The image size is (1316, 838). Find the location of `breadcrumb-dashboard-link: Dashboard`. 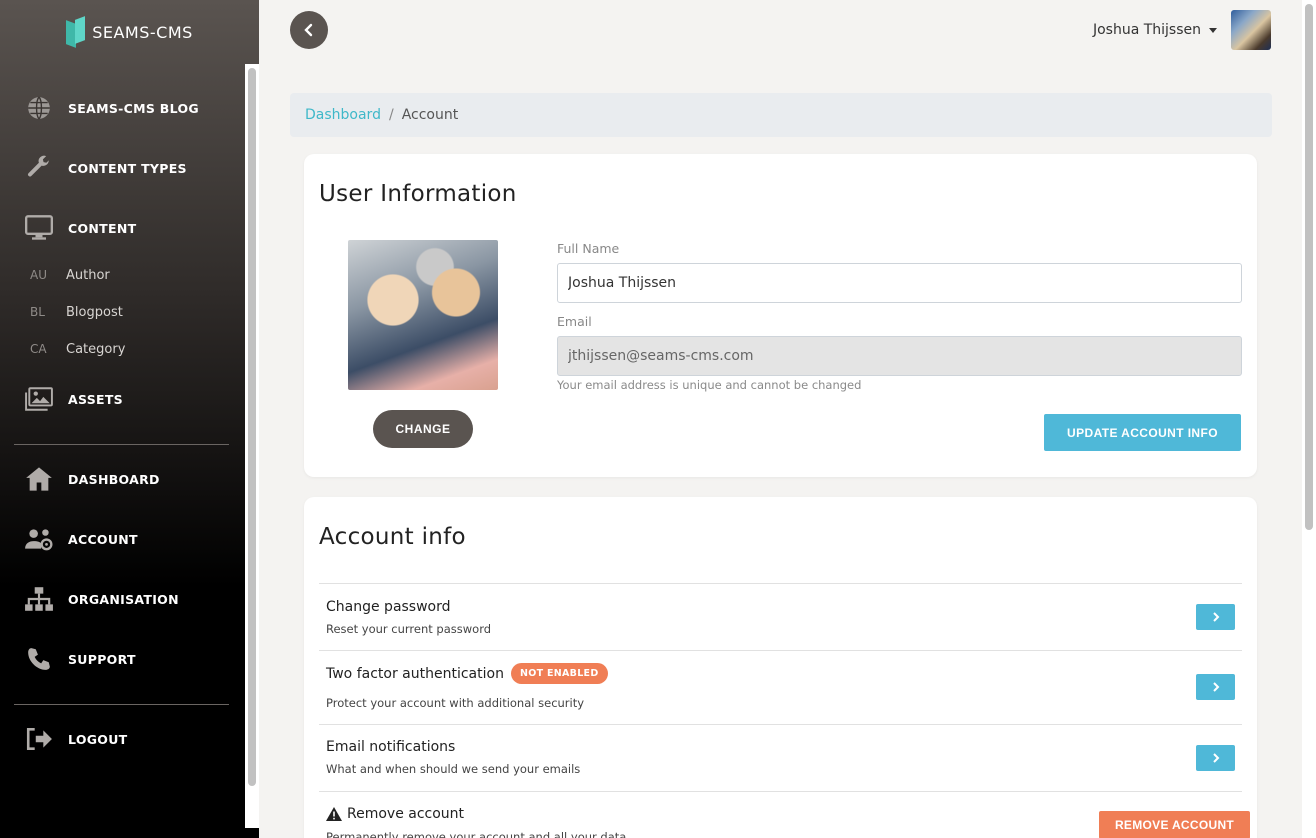

breadcrumb-dashboard-link: Dashboard is located at coordinates (343, 115).